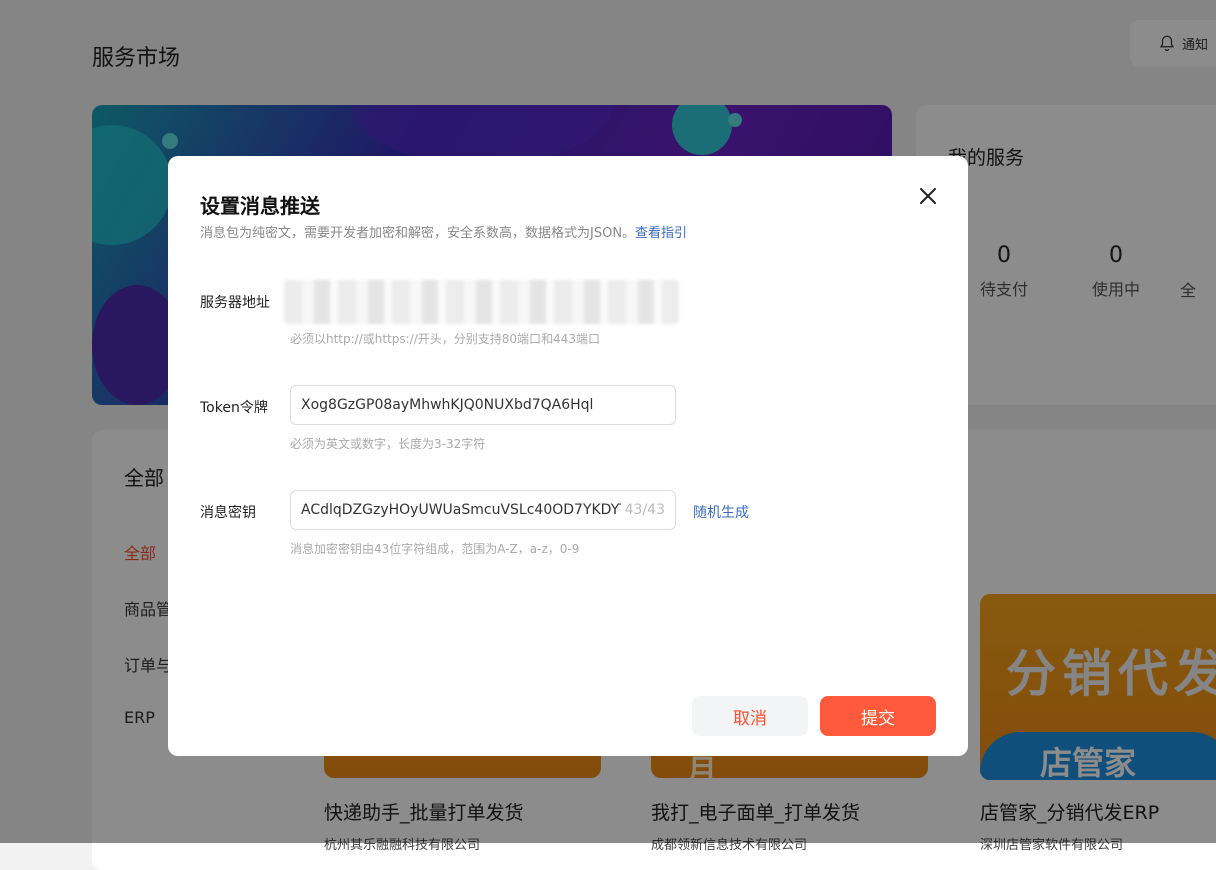 The image size is (1216, 870). I want to click on cancel-button: 取消, so click(750, 716).